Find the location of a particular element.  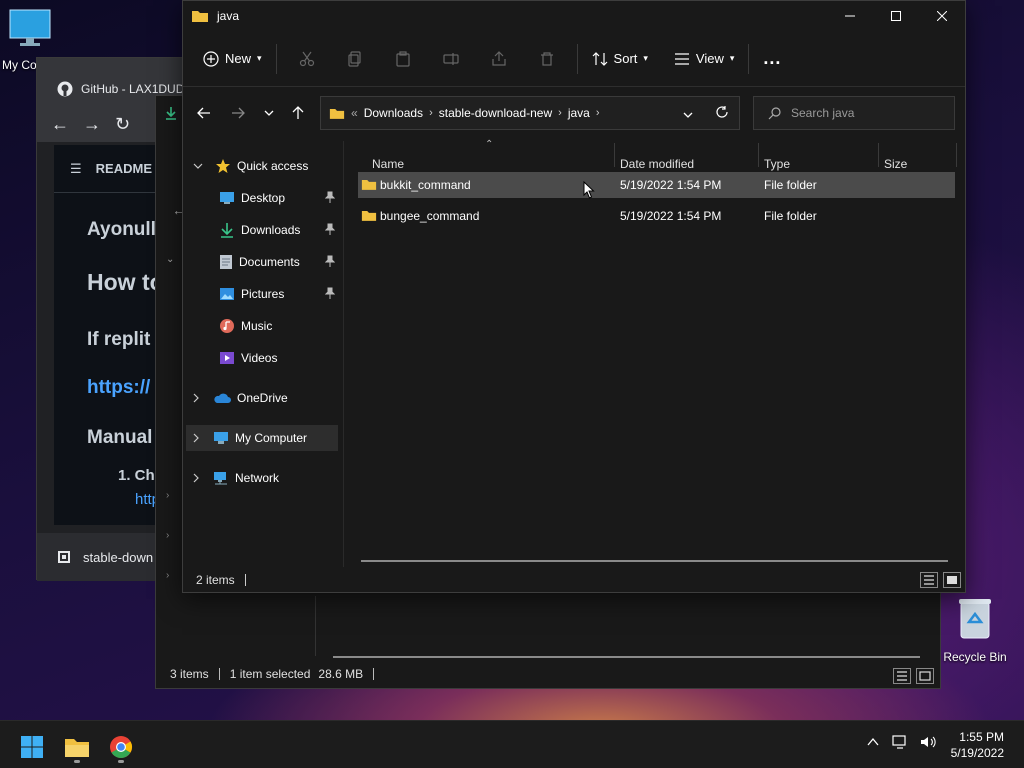

list-icon: ☰ is located at coordinates (76, 169).